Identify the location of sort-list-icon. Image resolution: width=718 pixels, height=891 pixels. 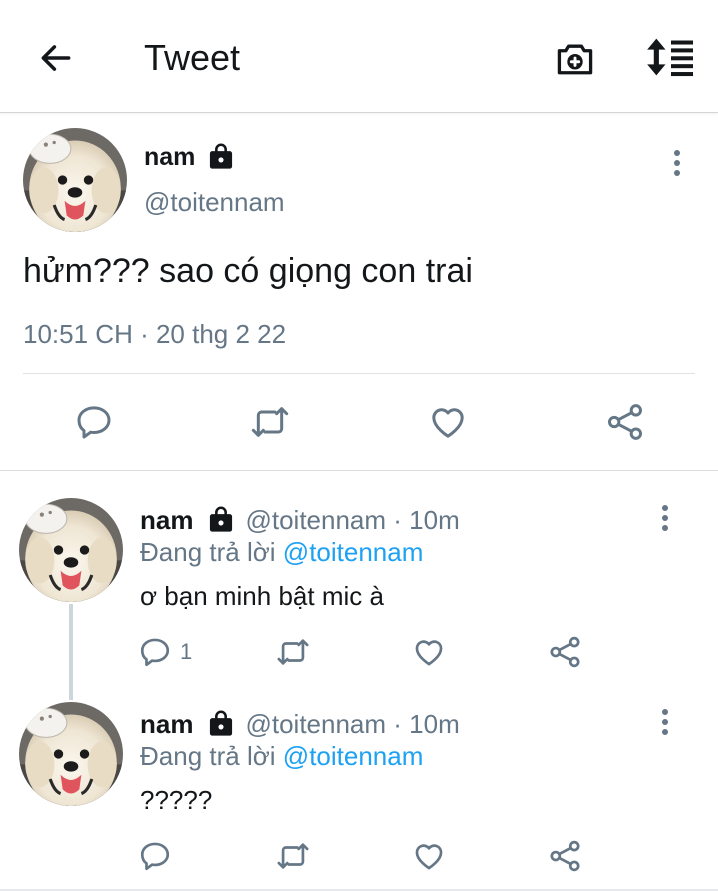
(670, 57).